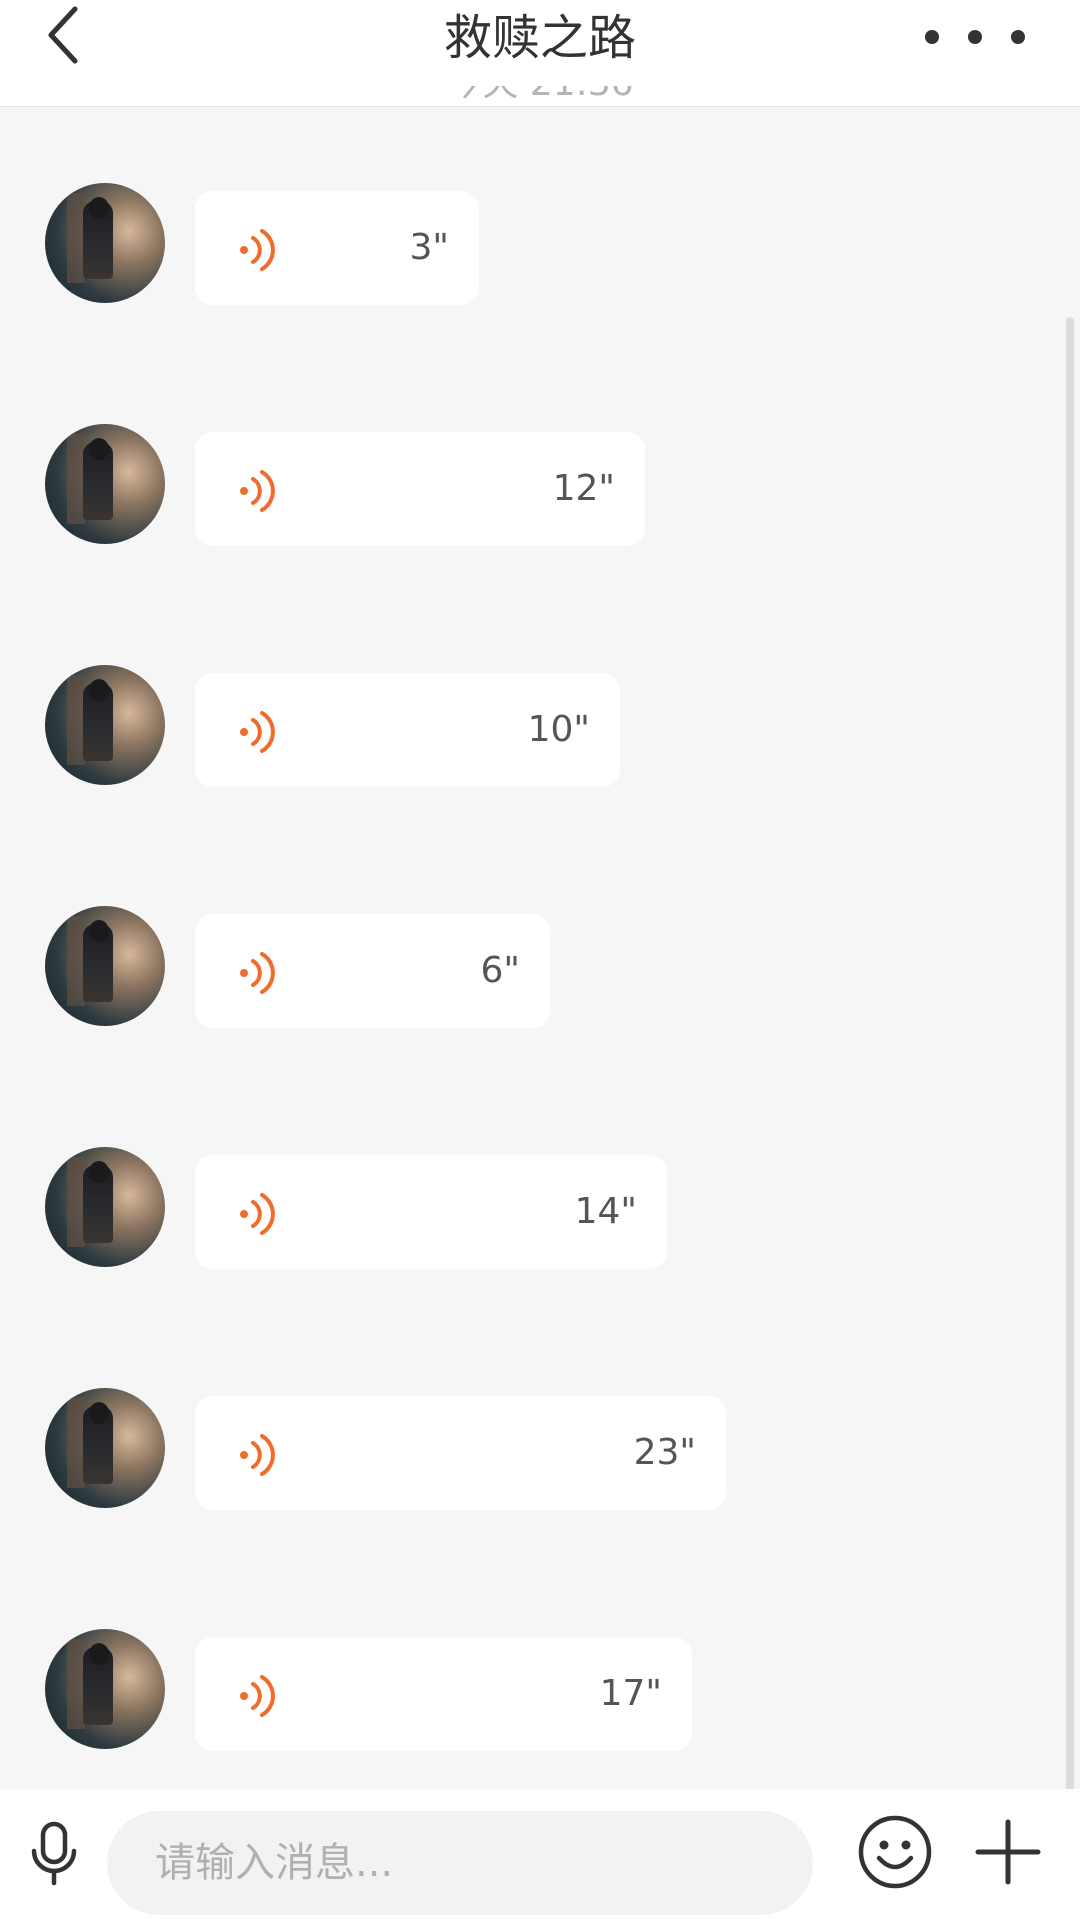 This screenshot has width=1080, height=1919. Describe the element at coordinates (460, 1453) in the screenshot. I see `voice-message-bubble: 23"` at that location.